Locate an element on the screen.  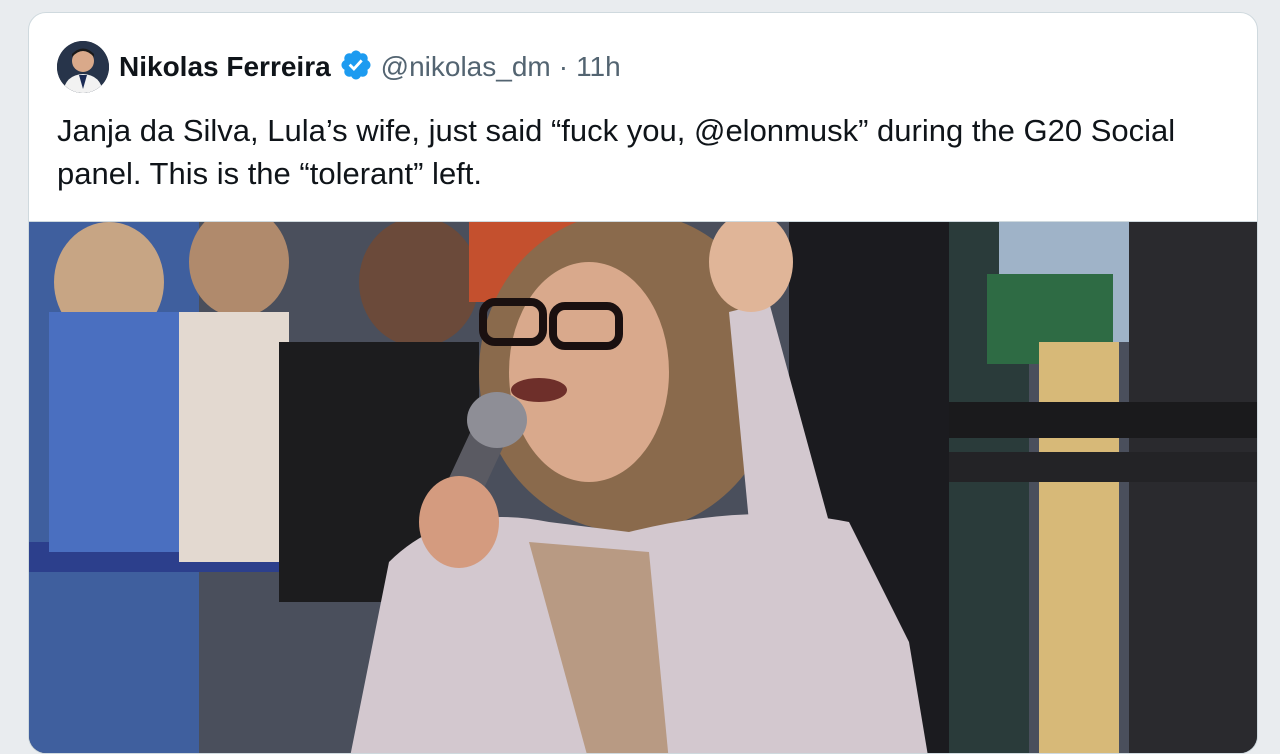
tweet-timestamp: 11h is located at coordinates (598, 67).